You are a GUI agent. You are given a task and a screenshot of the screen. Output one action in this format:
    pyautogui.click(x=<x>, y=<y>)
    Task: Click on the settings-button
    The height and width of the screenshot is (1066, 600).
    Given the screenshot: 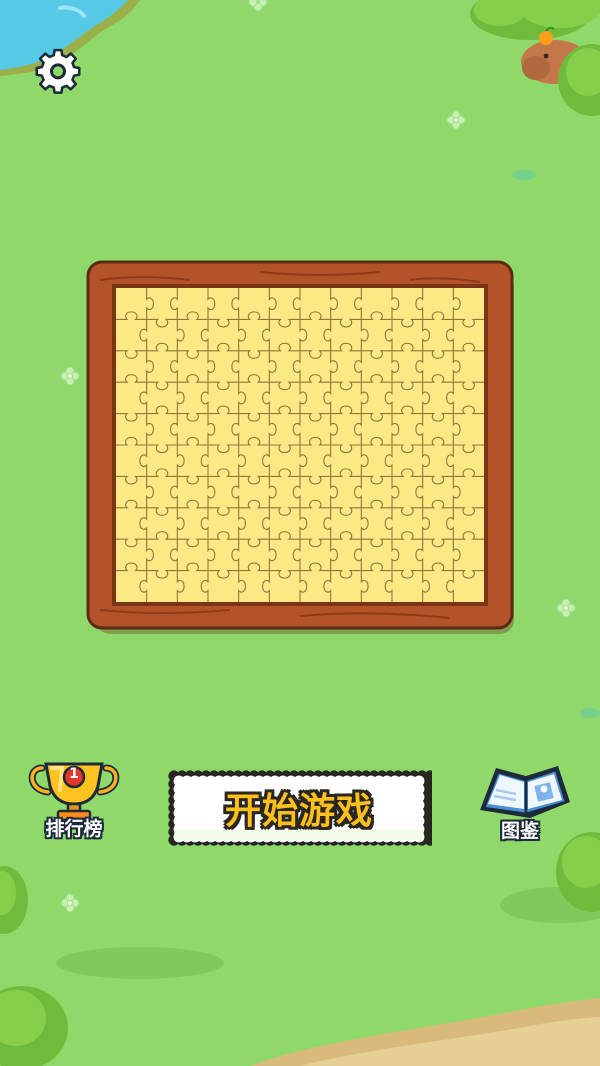 What is the action you would take?
    pyautogui.click(x=58, y=72)
    